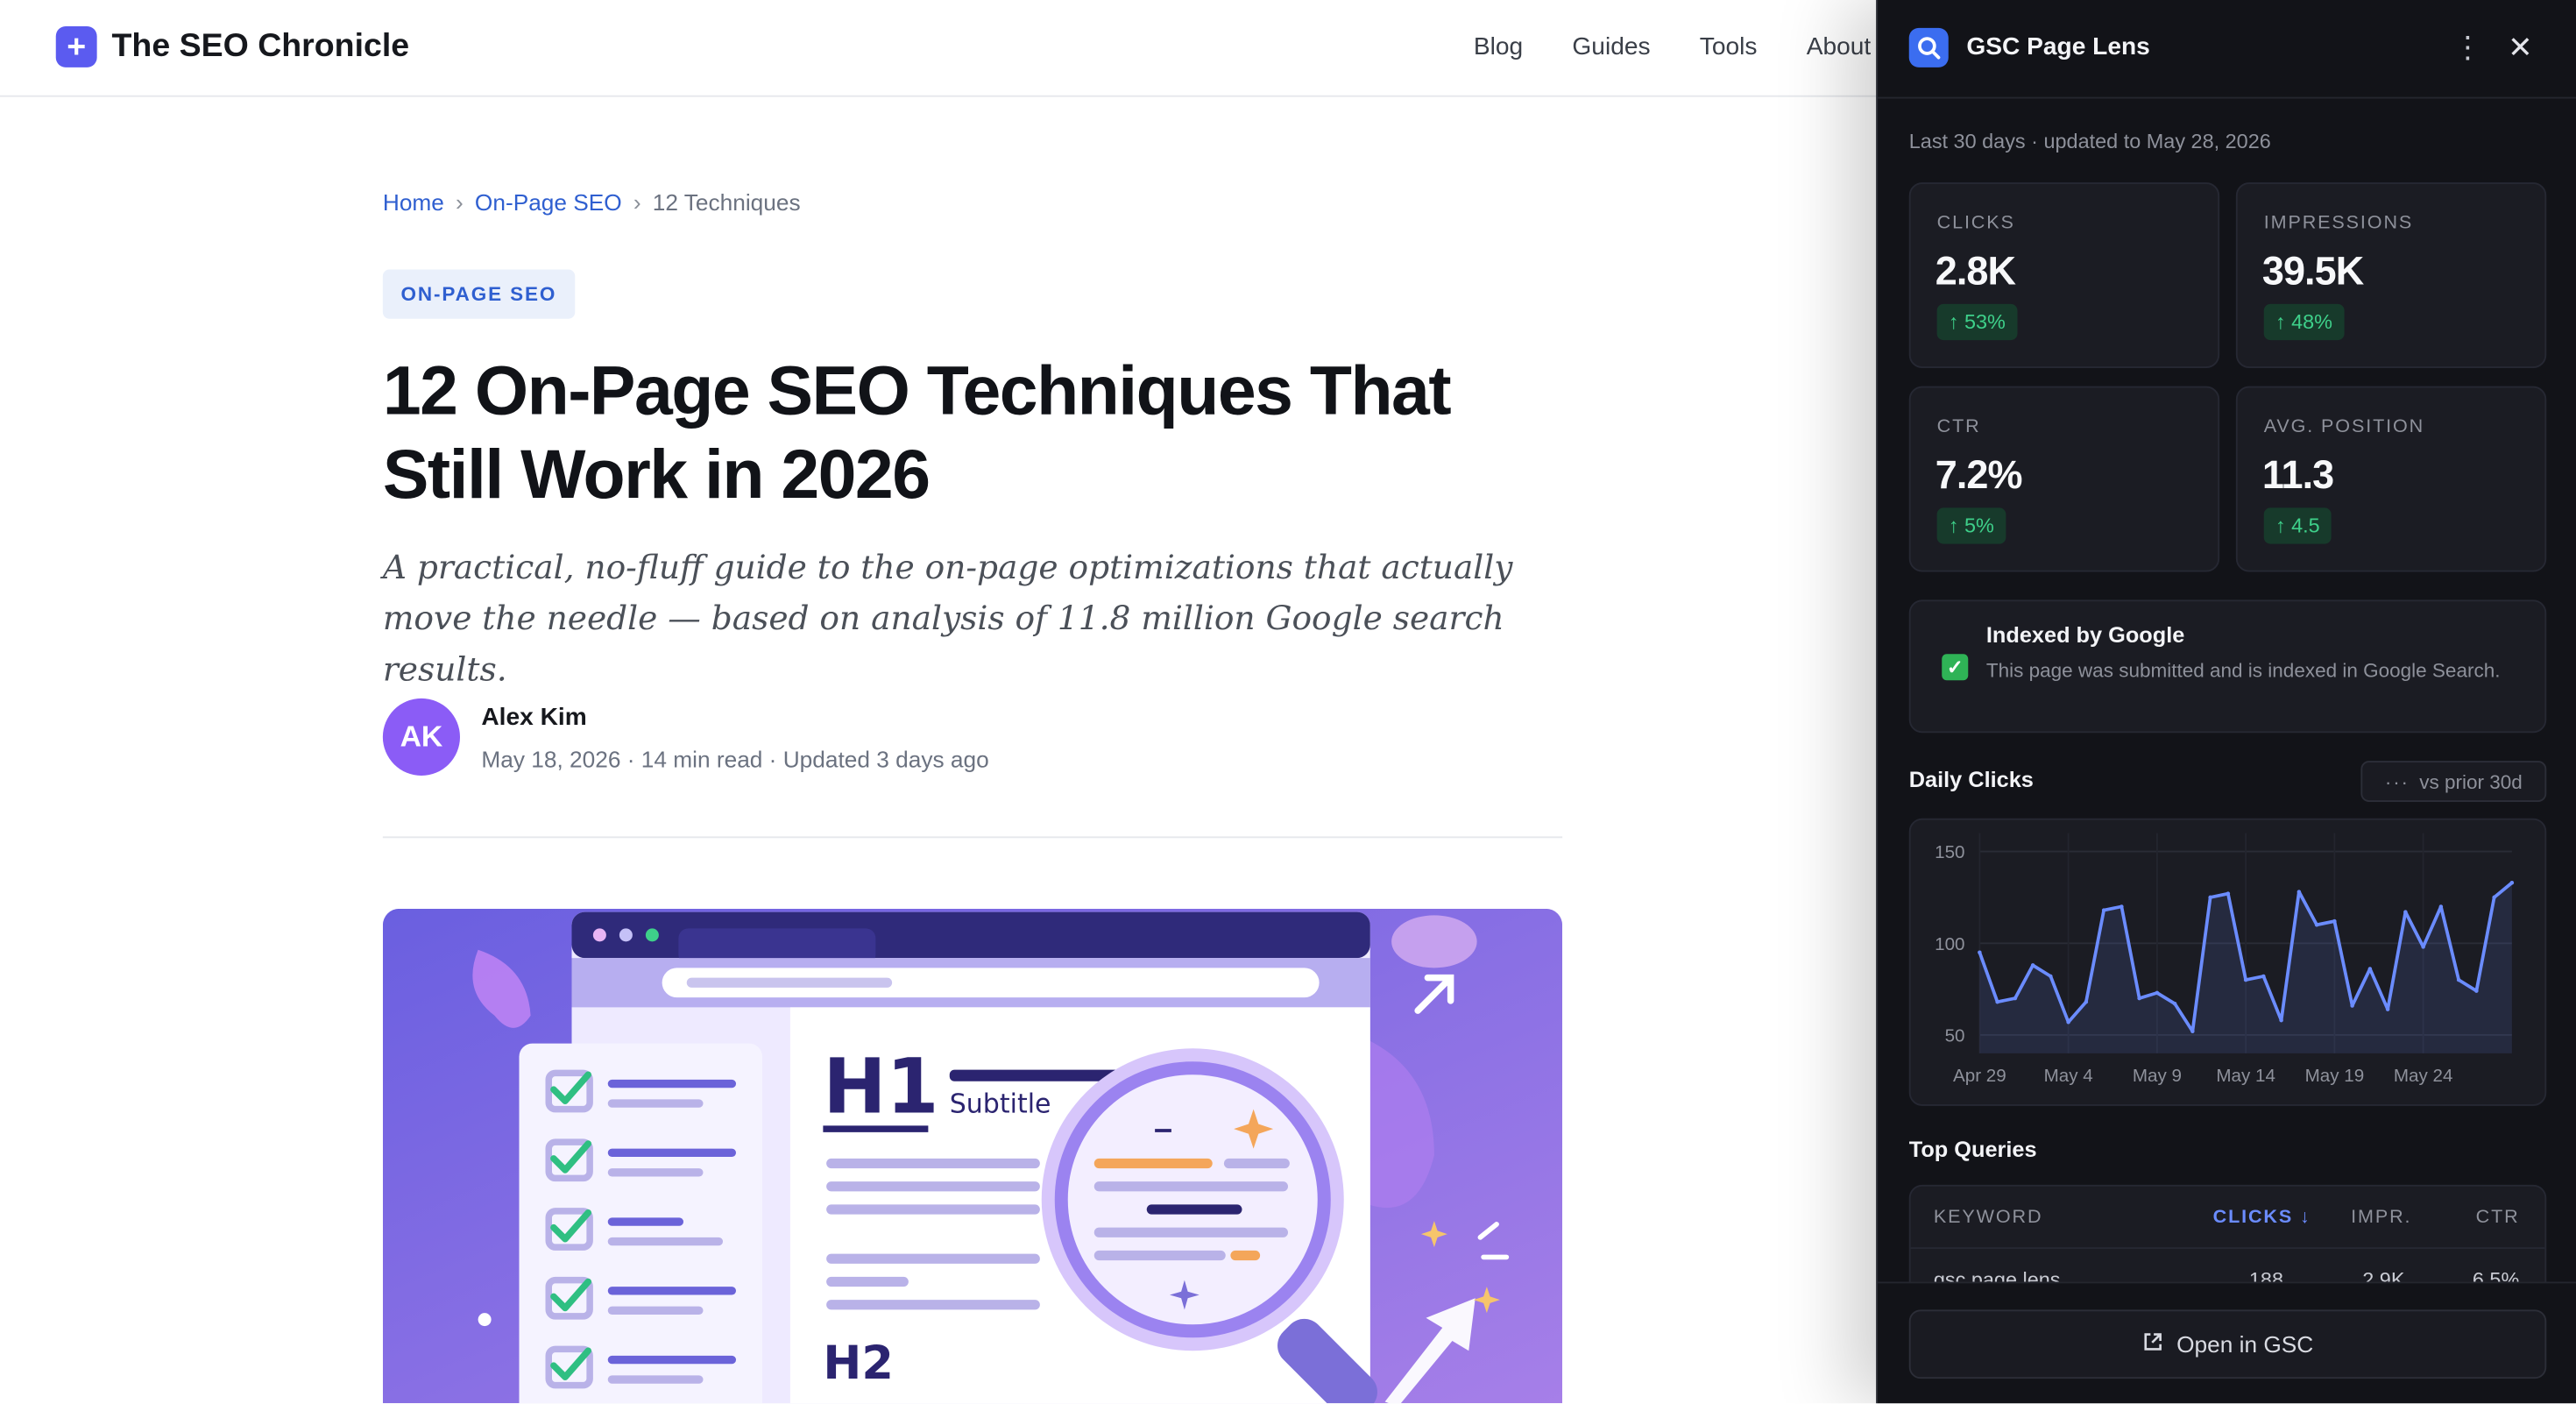 Image resolution: width=2576 pixels, height=1404 pixels. Describe the element at coordinates (1729, 47) in the screenshot. I see `nav-tools: Tools` at that location.